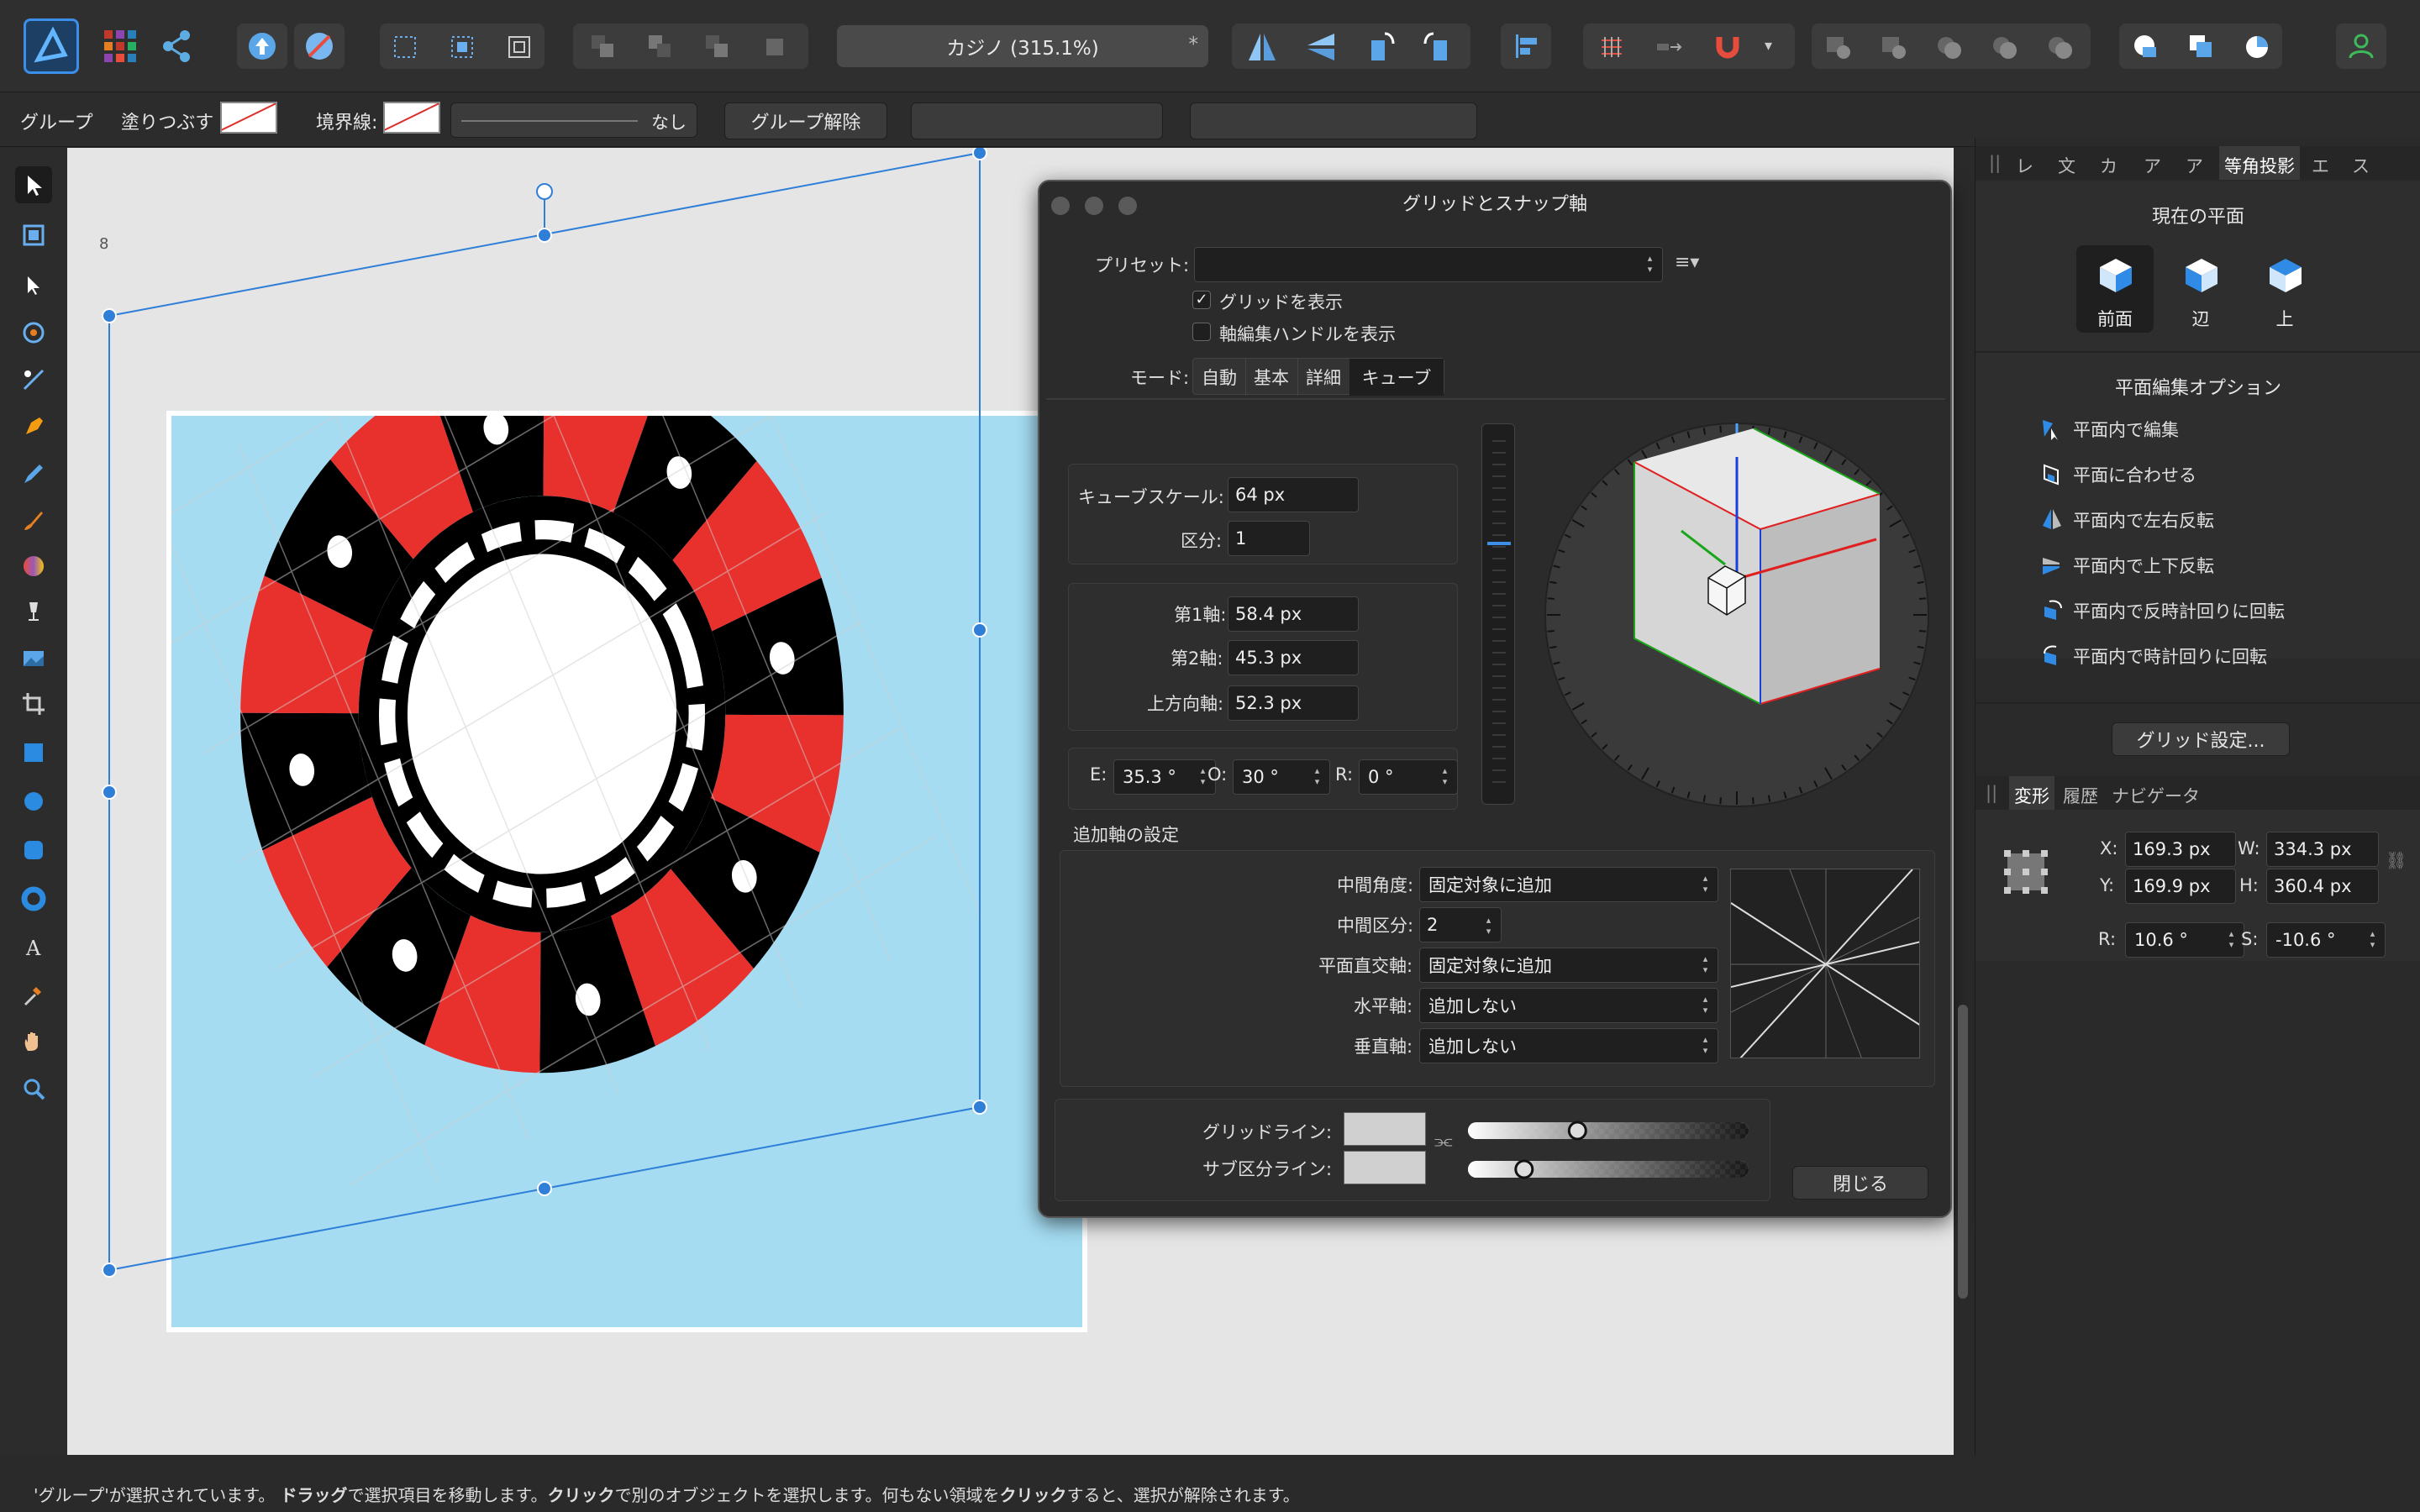 Image resolution: width=2420 pixels, height=1512 pixels. What do you see at coordinates (2361, 46) in the screenshot?
I see `user-icon` at bounding box center [2361, 46].